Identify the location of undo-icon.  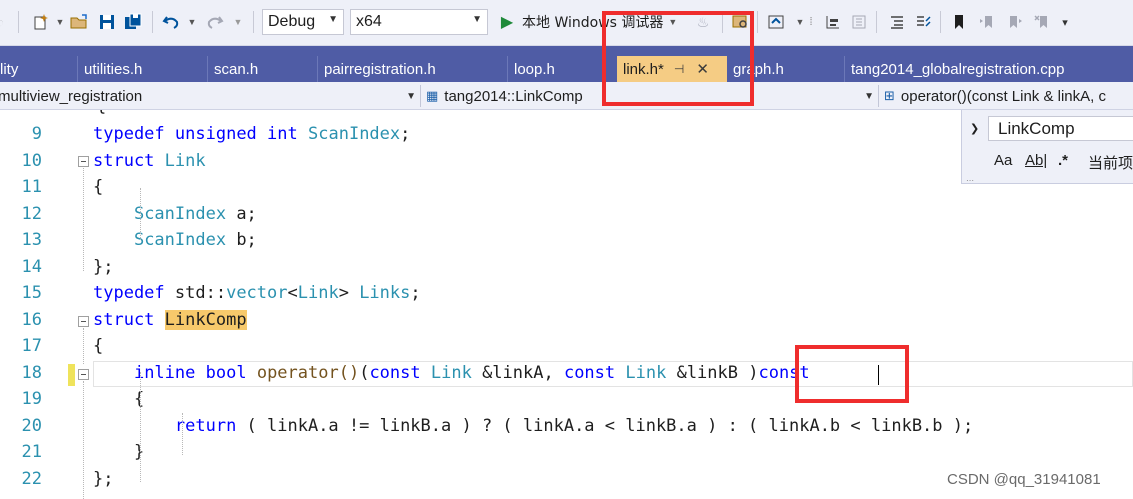
(171, 22).